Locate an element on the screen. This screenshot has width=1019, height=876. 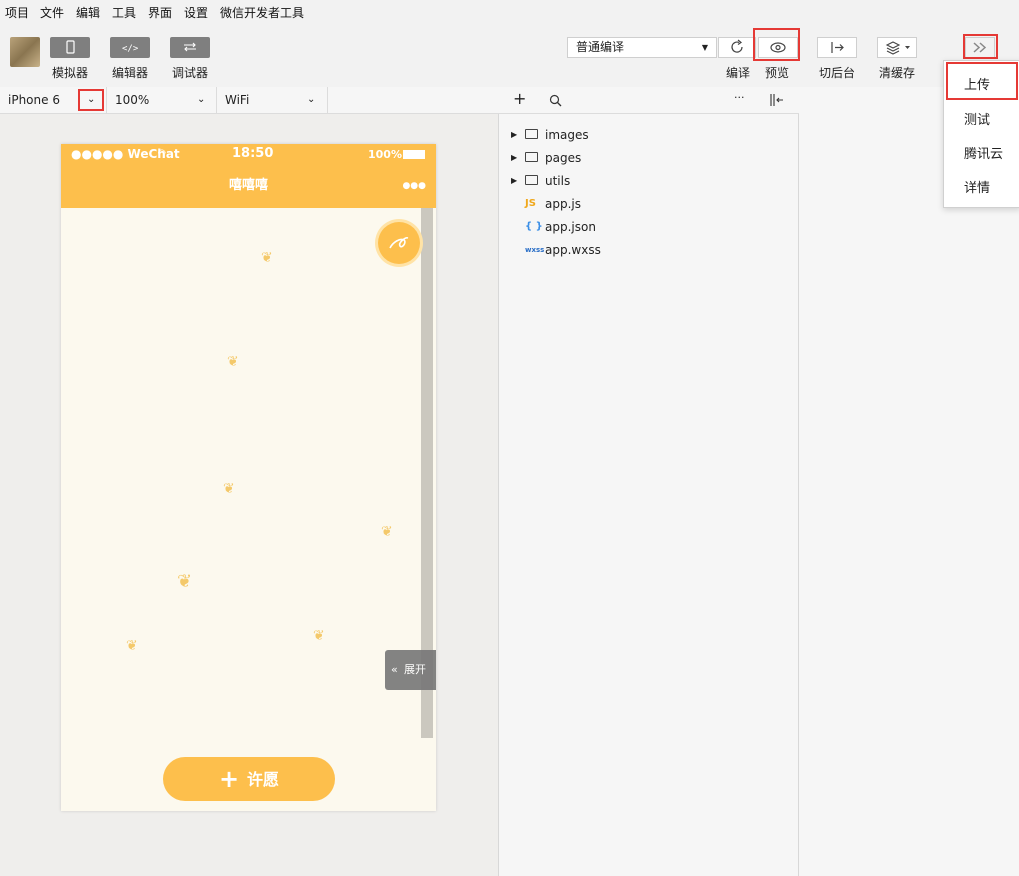
wish-button: + 许愿 is located at coordinates (249, 779).